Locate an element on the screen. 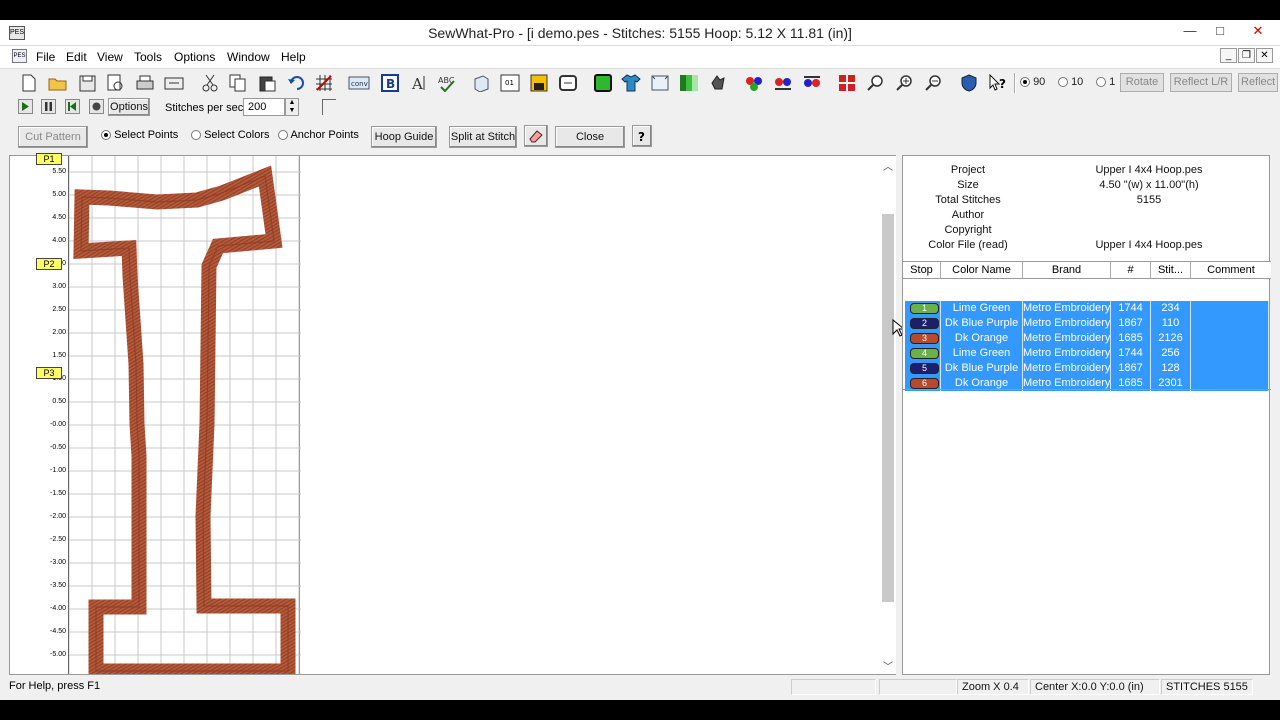  menu-view: View is located at coordinates (110, 57).